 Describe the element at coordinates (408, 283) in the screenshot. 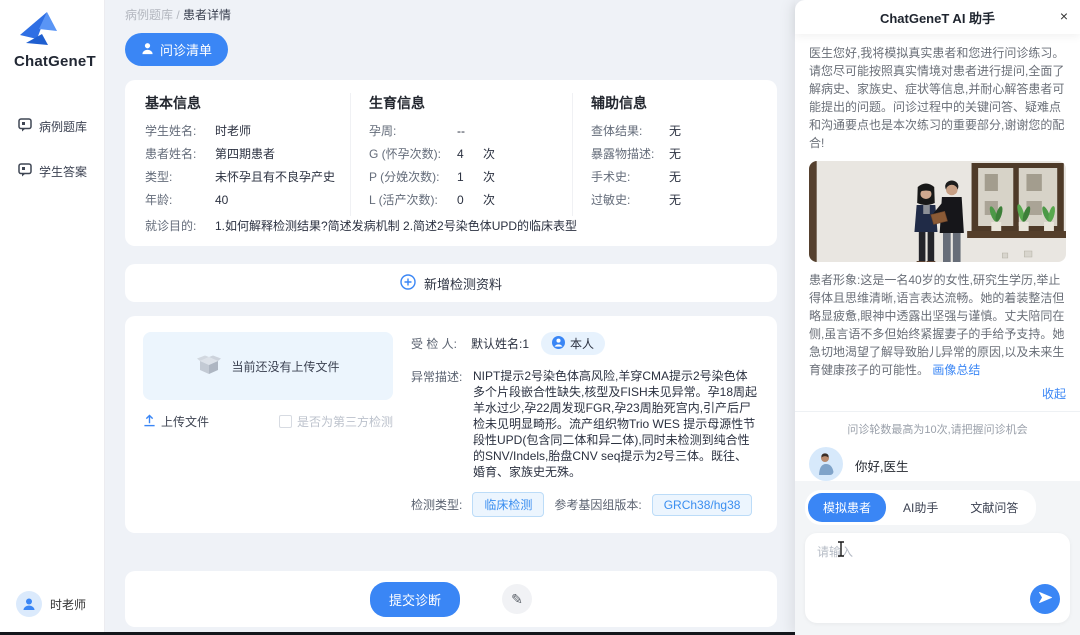

I see `plus-circle-icon` at that location.